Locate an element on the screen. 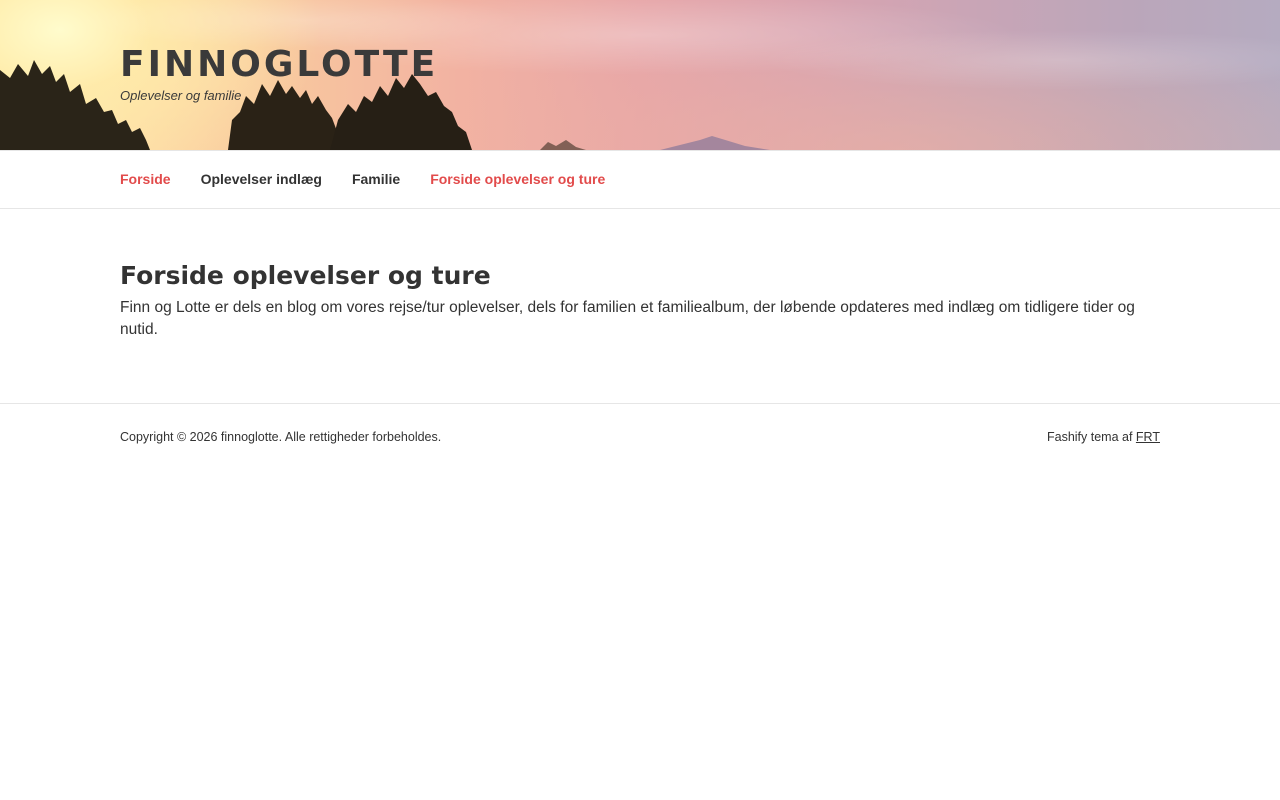 Image resolution: width=1280 pixels, height=800 pixels. site-branding: FINNOGLOTTE Oplevelser og familie is located at coordinates (279, 74).